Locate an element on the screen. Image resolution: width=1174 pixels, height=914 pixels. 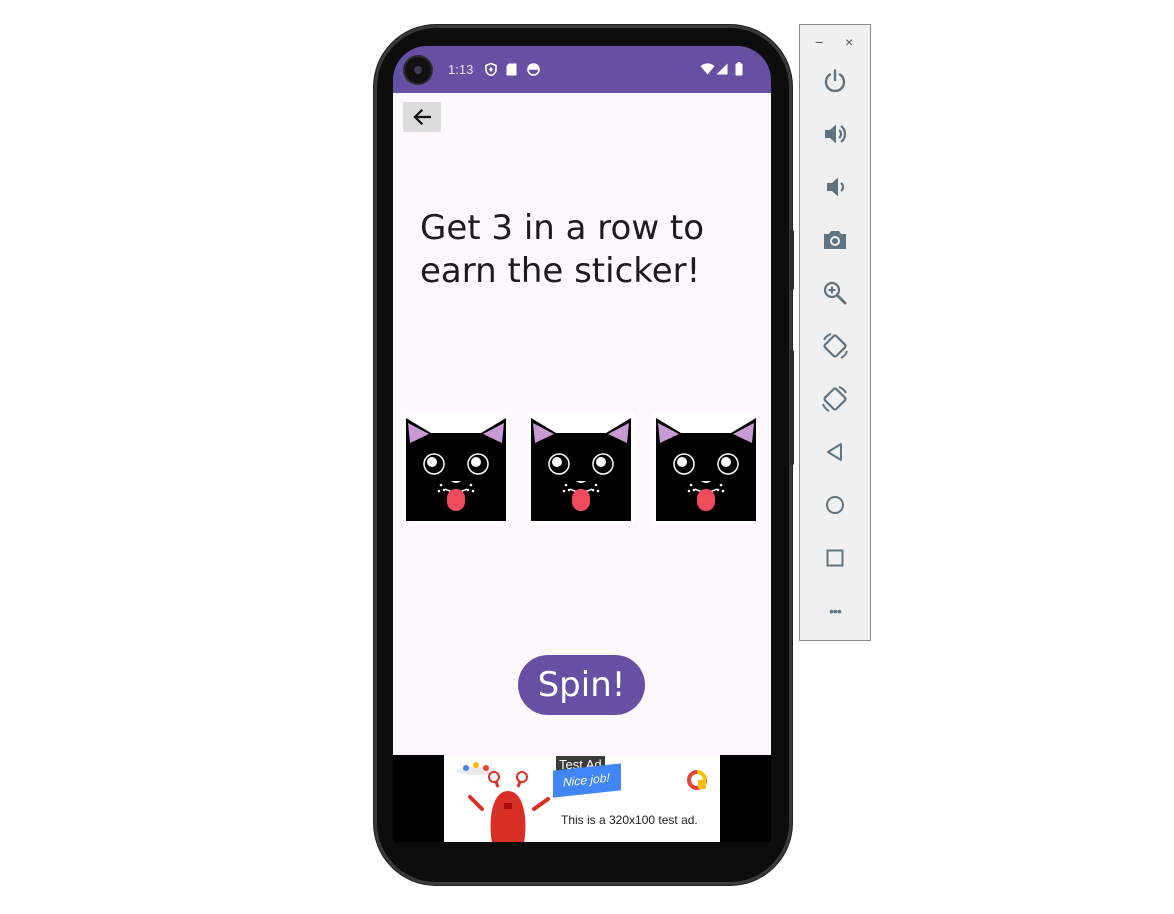
power-button is located at coordinates (835, 81).